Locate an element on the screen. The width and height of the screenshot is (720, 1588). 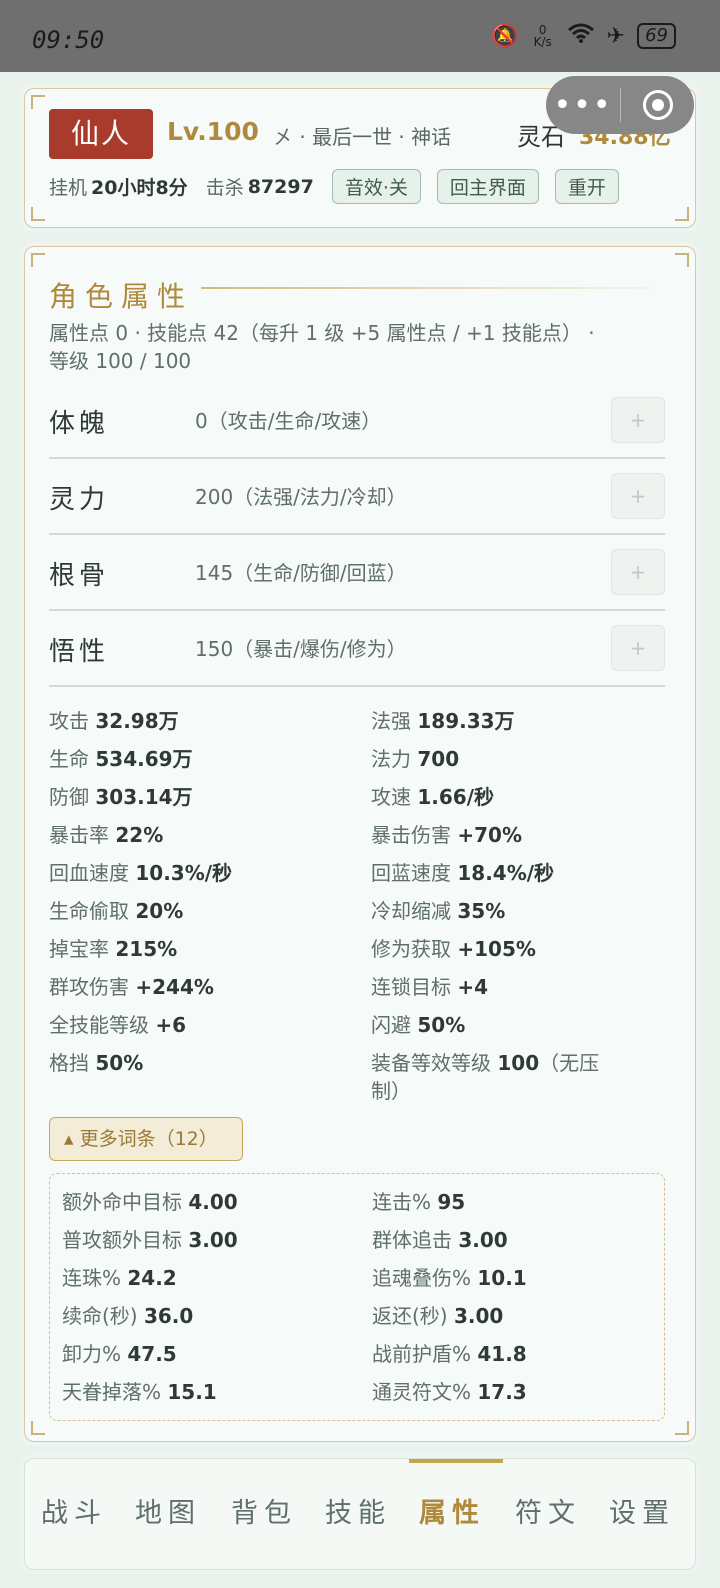
extra-stat-item: 卸力% 47.5 is located at coordinates (119, 1354).